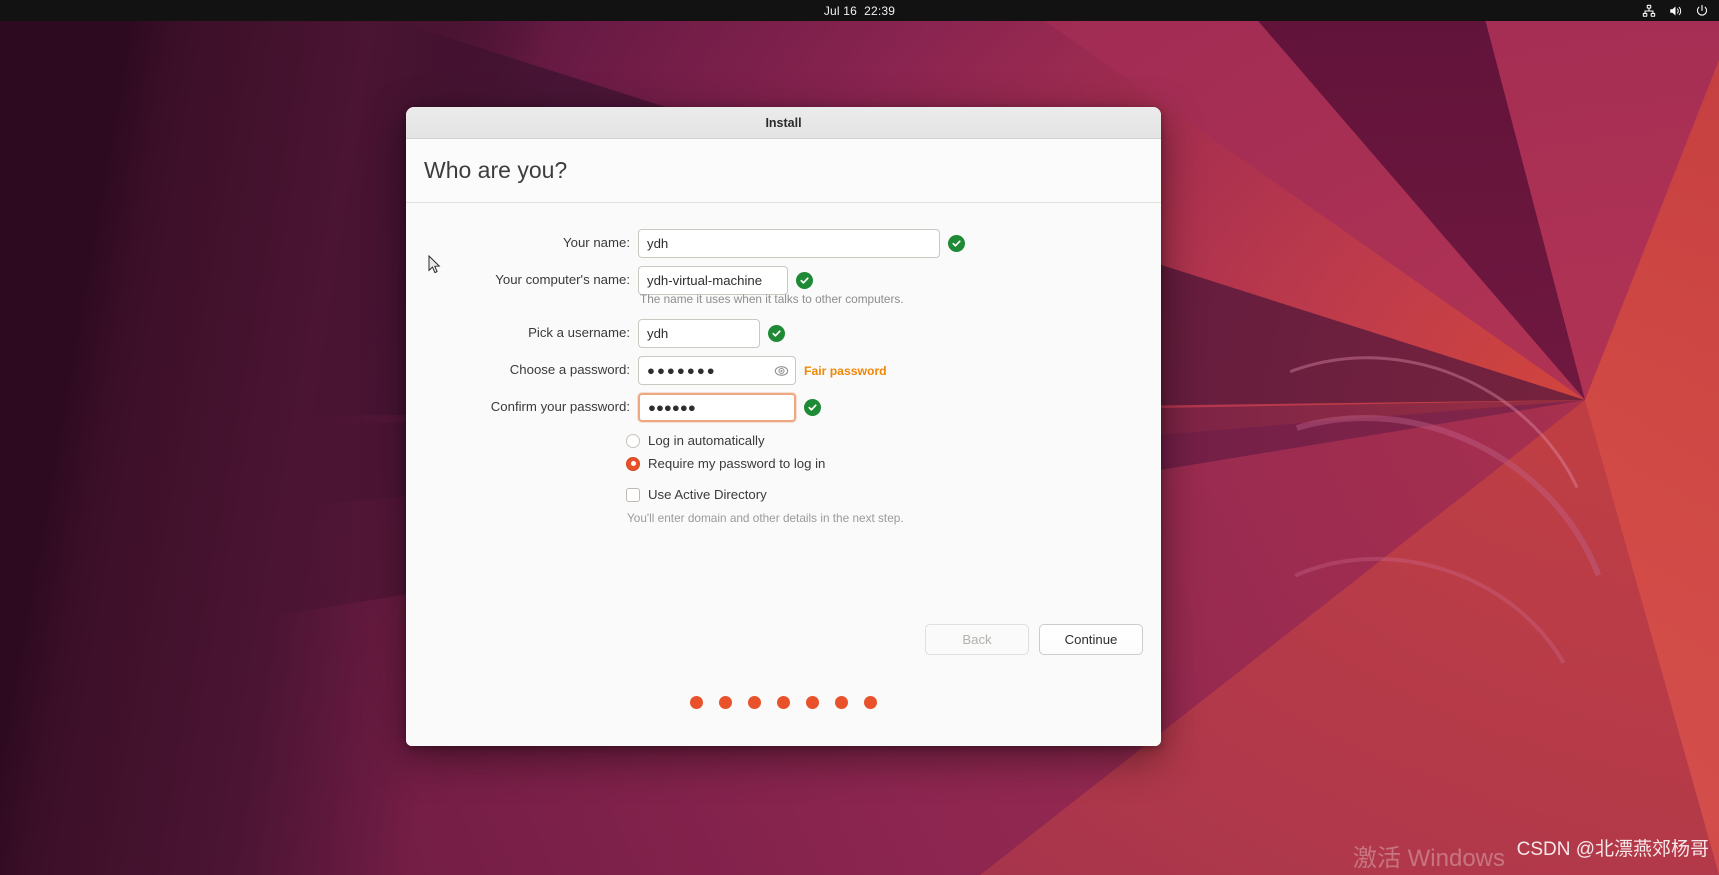 The image size is (1719, 875). I want to click on username-row, so click(899, 333).